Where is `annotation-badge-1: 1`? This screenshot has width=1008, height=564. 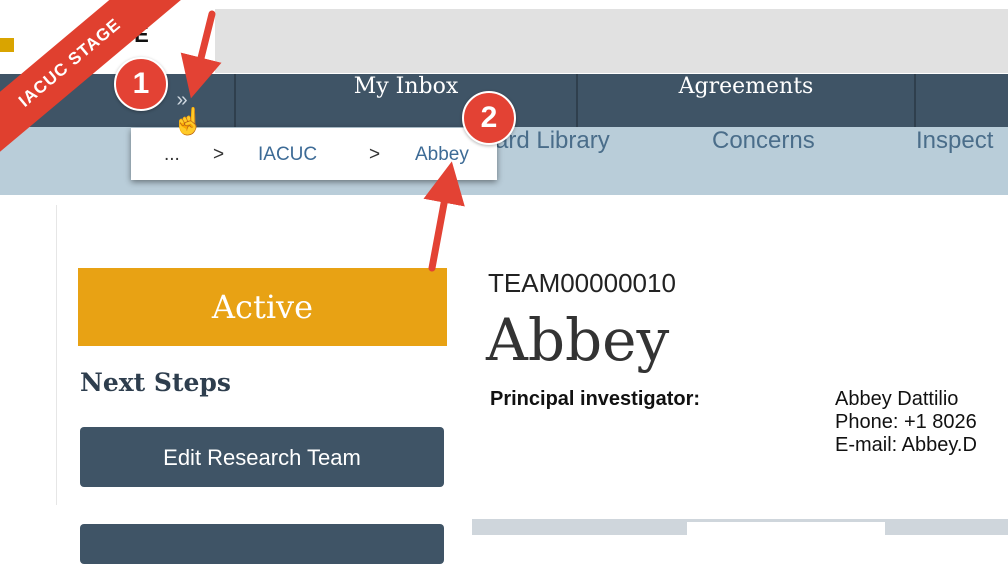 annotation-badge-1: 1 is located at coordinates (141, 84).